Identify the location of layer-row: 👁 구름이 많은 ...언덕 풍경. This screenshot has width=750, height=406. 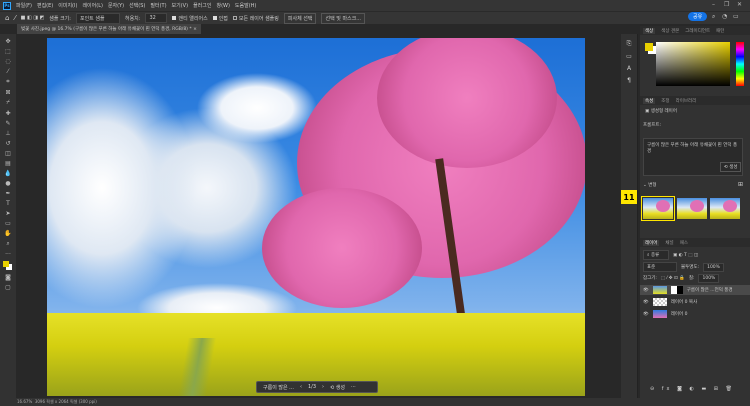
(695, 290).